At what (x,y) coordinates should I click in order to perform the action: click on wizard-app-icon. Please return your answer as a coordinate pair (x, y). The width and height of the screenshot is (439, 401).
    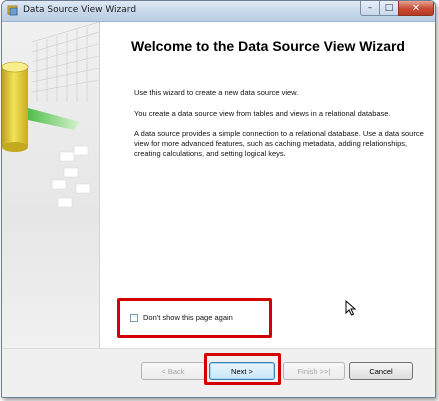
    Looking at the image, I should click on (12, 10).